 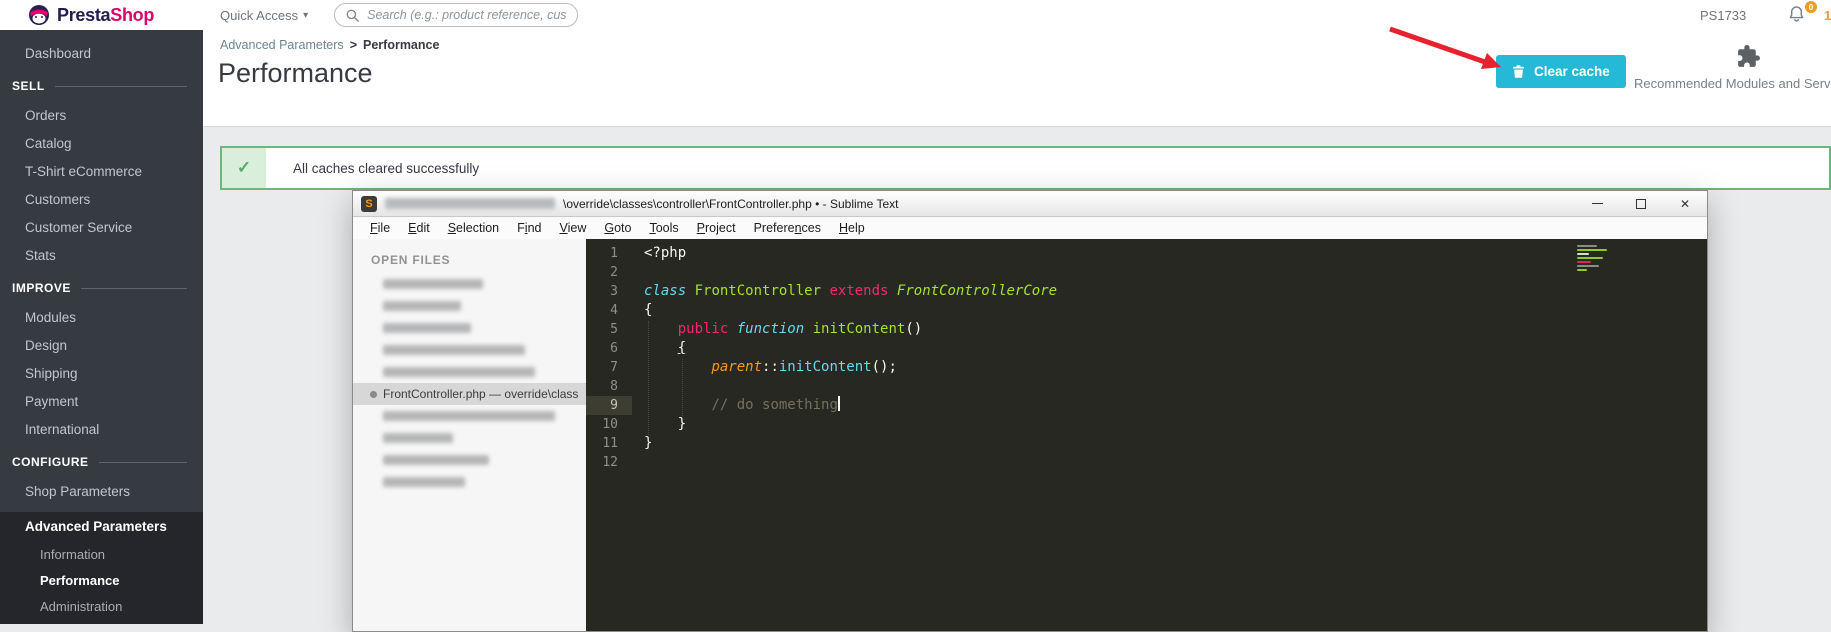 I want to click on menu-tools: Tools, so click(x=663, y=228).